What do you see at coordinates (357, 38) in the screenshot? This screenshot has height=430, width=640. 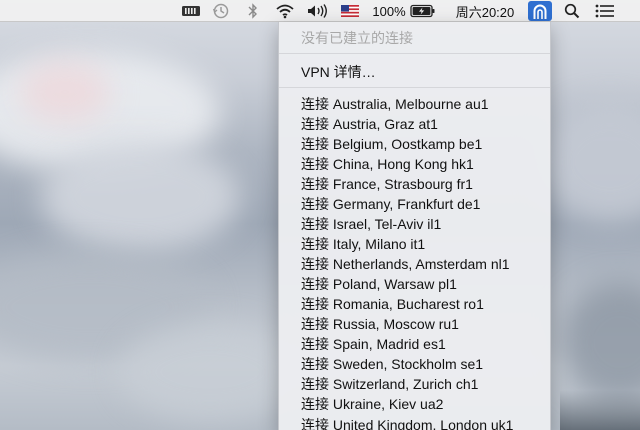 I see `connection-status: 没有已建立的连接` at bounding box center [357, 38].